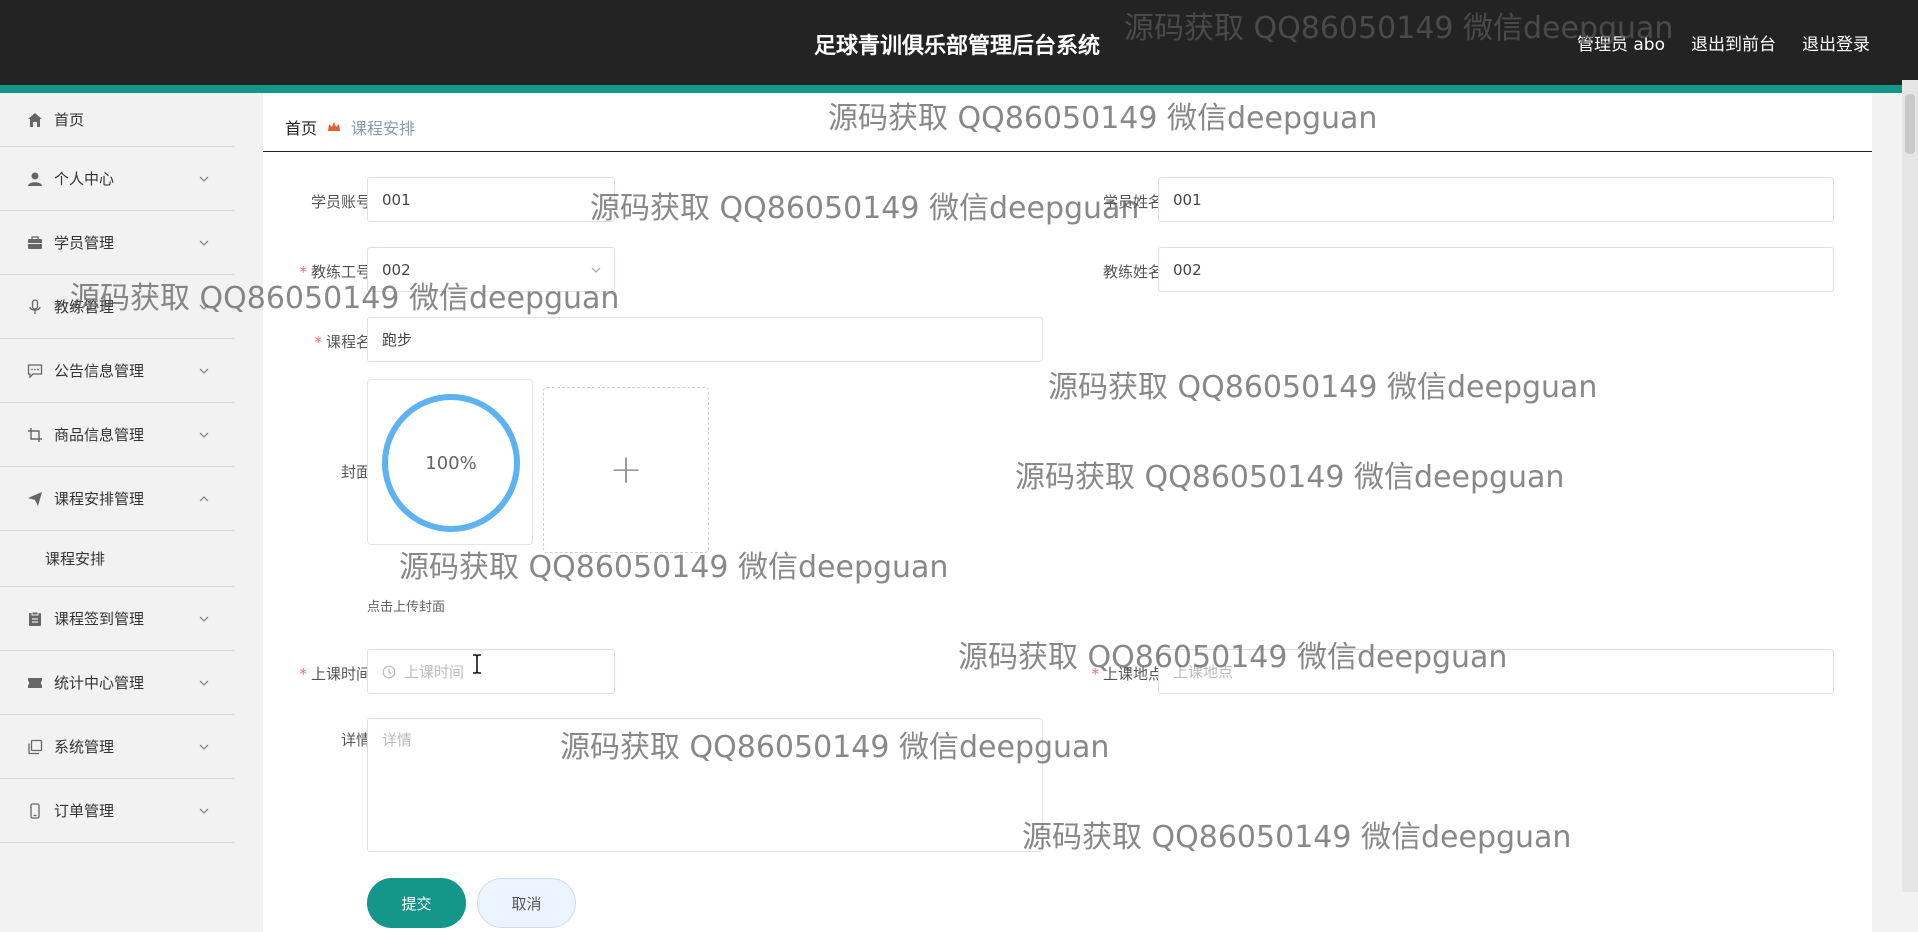  I want to click on sidebar-item-product-management: 商品信息管理, so click(117, 435).